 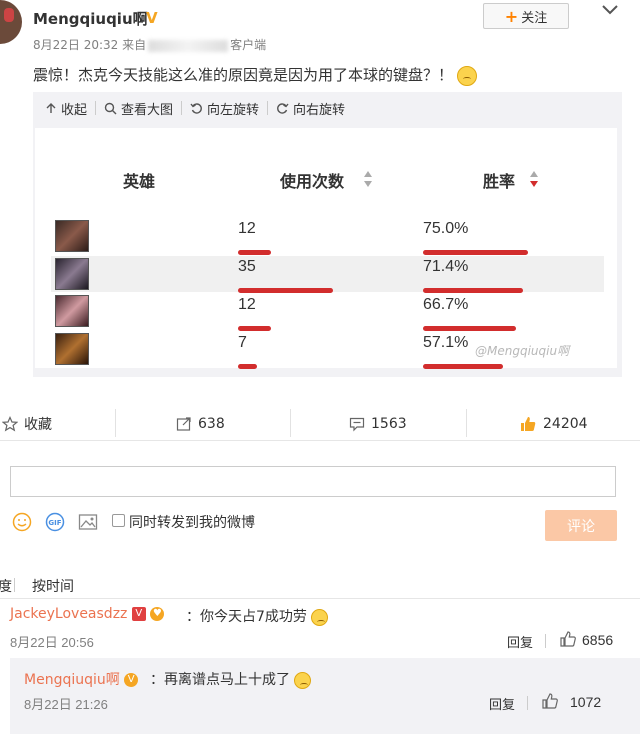 I want to click on comment-time: 8月22日 20:56, so click(x=52, y=642).